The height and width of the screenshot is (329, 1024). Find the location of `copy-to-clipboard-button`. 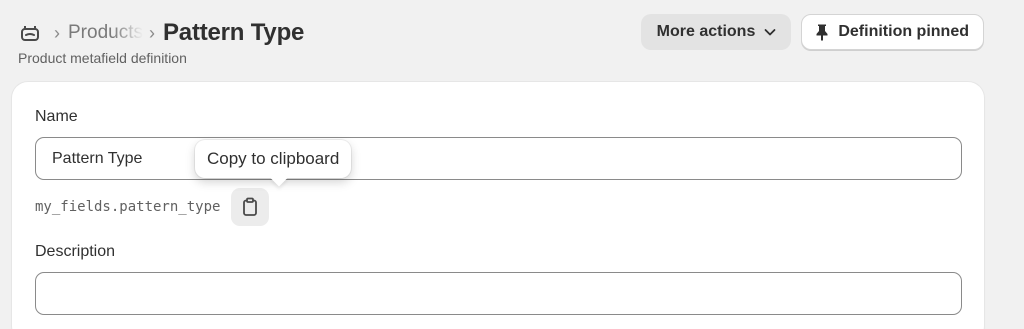

copy-to-clipboard-button is located at coordinates (250, 207).